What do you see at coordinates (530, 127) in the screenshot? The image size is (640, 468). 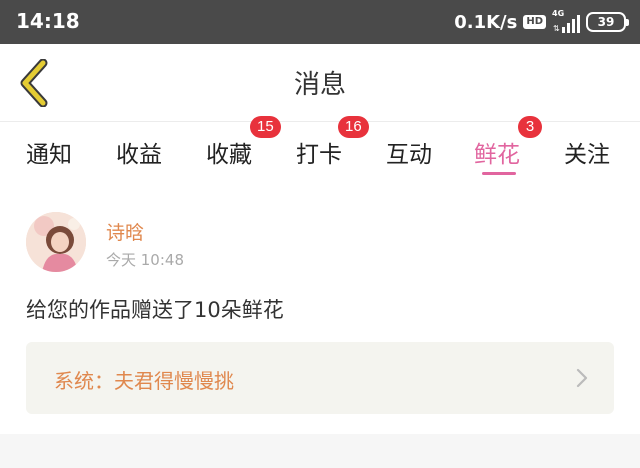 I see `unread-badge: 3` at bounding box center [530, 127].